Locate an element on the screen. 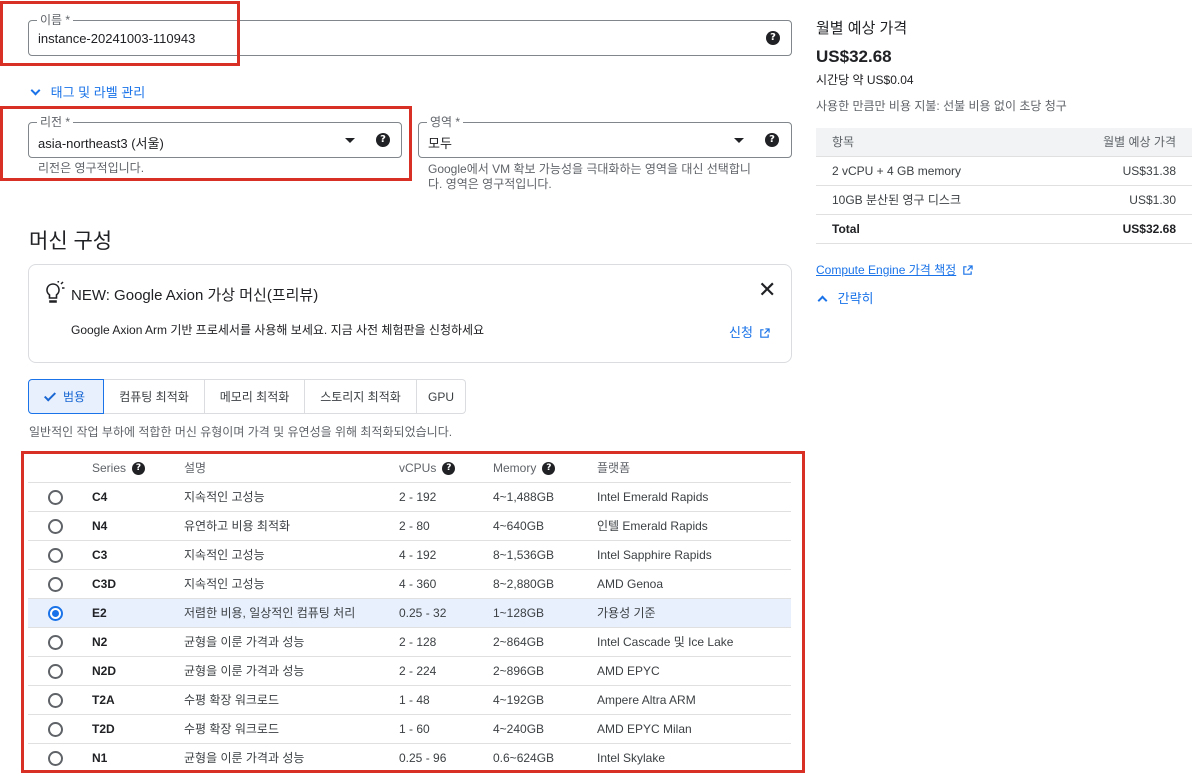 This screenshot has height=775, width=1198. tab-general-purpose: 범용 is located at coordinates (66, 396).